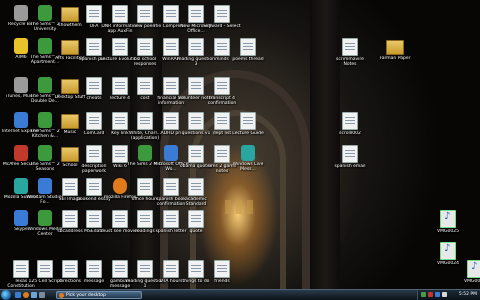  I want to click on desktop-icon: spanish email, so click(350, 162).